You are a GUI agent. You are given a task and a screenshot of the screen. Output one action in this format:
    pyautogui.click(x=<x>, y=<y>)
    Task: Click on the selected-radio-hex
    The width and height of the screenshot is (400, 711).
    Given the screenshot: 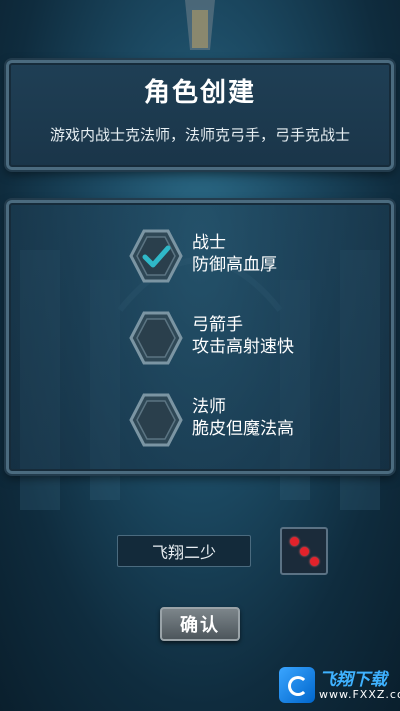 What is the action you would take?
    pyautogui.click(x=156, y=256)
    